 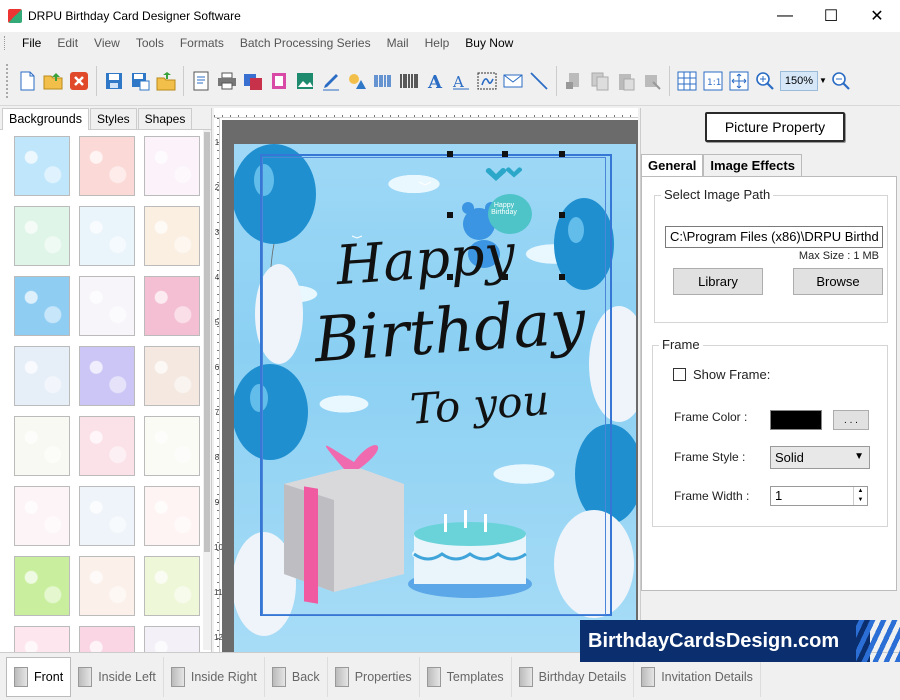 I want to click on barcode-icon, so click(x=383, y=81).